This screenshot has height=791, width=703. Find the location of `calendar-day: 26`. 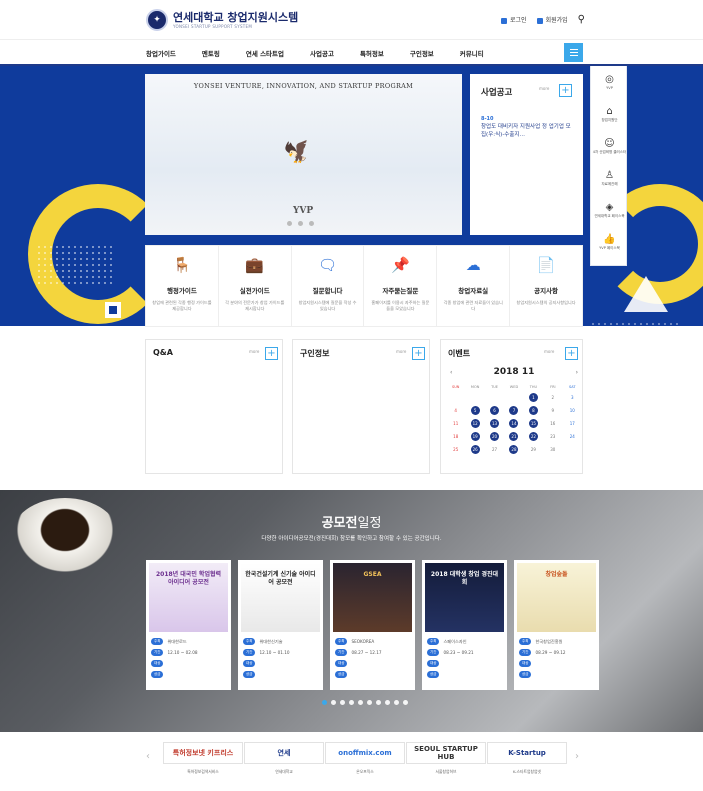

calendar-day: 26 is located at coordinates (474, 449).